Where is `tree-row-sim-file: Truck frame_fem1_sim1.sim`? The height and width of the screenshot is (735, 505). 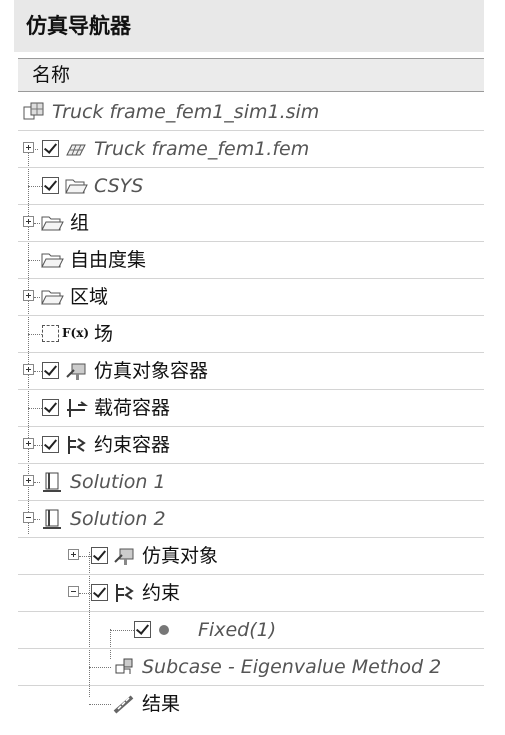 tree-row-sim-file: Truck frame_fem1_sim1.sim is located at coordinates (251, 112).